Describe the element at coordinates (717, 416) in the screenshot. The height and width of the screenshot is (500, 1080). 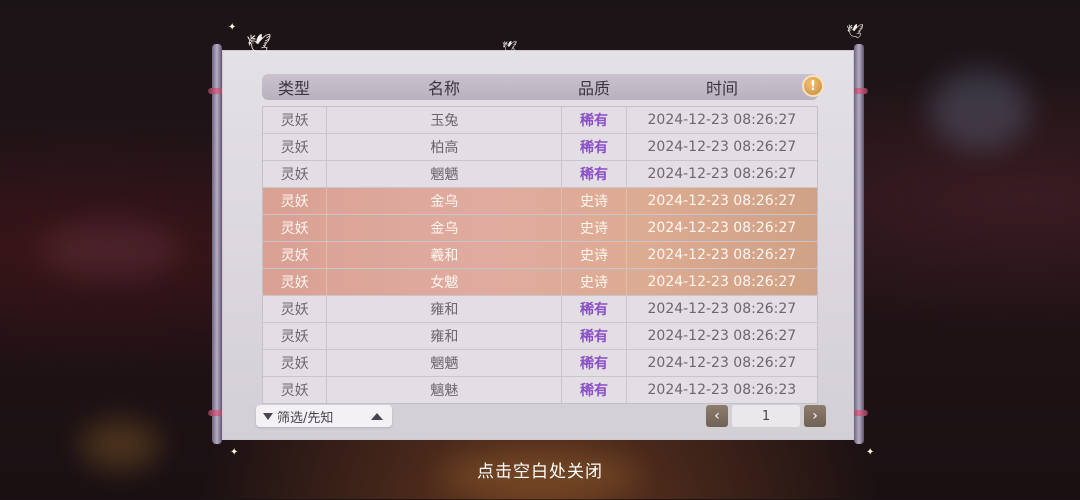
I see `prev-page-button: ‹` at that location.